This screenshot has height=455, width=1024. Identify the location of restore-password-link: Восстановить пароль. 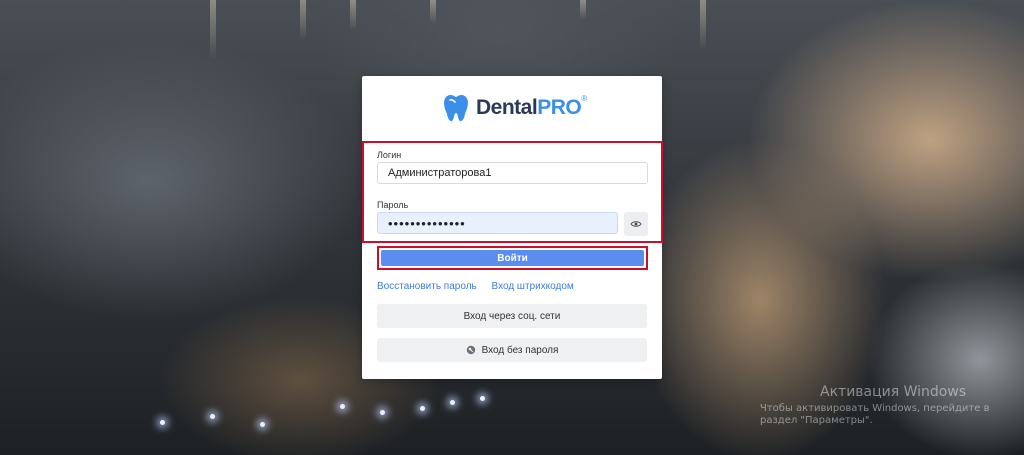
(427, 286).